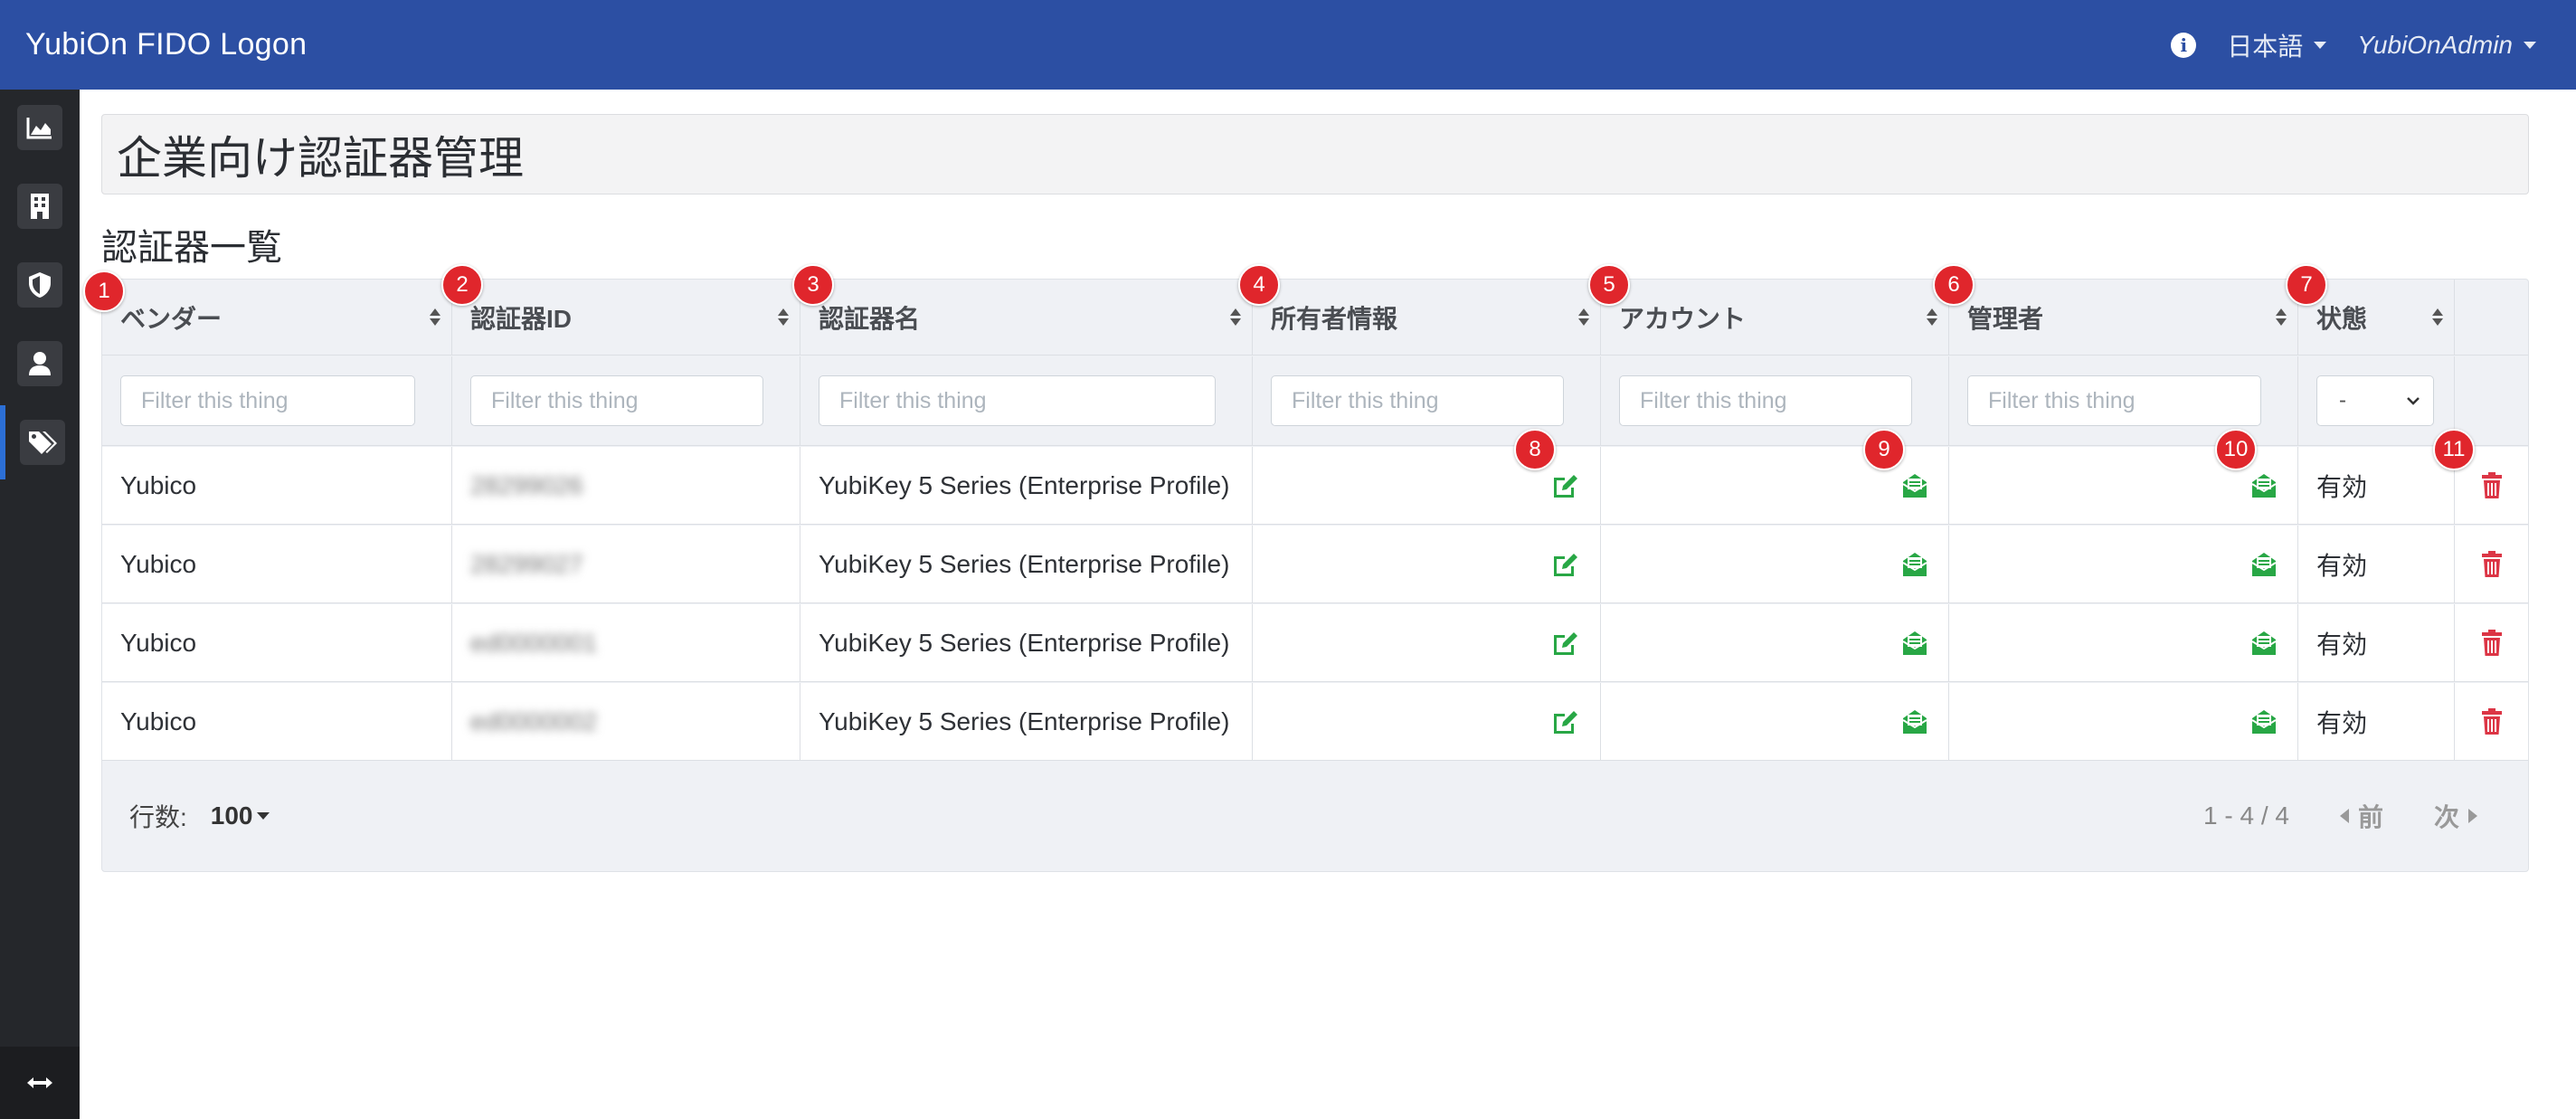 The width and height of the screenshot is (2576, 1119). I want to click on user-dropdown: YubiOnAdmin, so click(2446, 45).